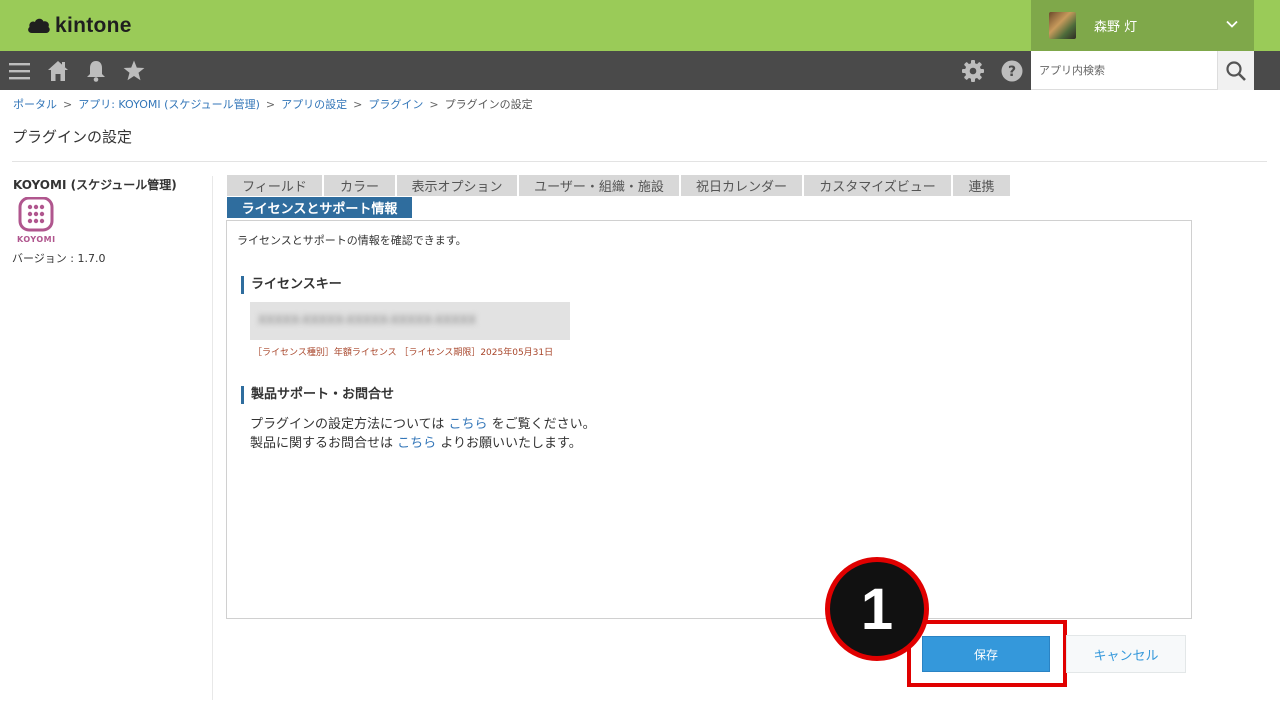  Describe the element at coordinates (58, 71) in the screenshot. I see `home-icon` at that location.